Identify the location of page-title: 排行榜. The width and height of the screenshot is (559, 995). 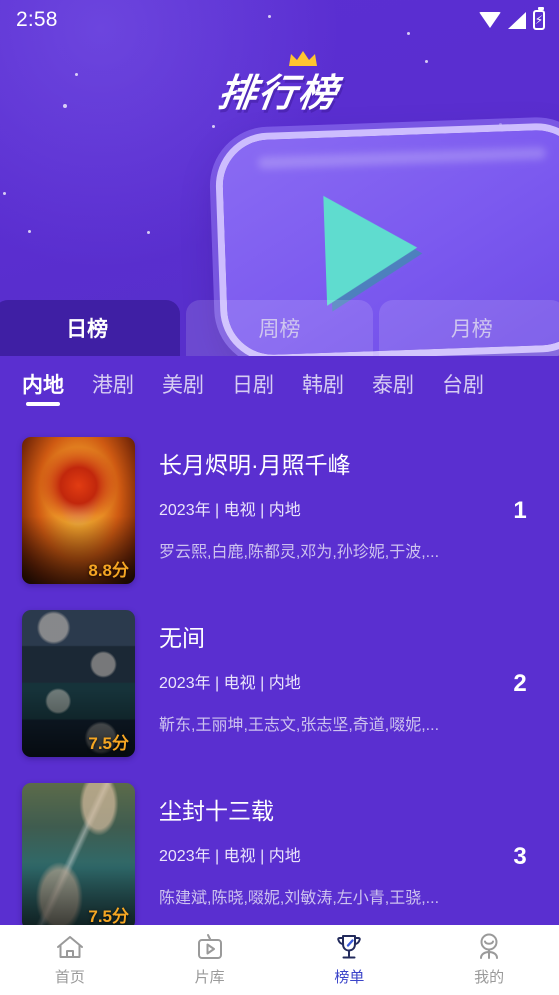
(279, 84).